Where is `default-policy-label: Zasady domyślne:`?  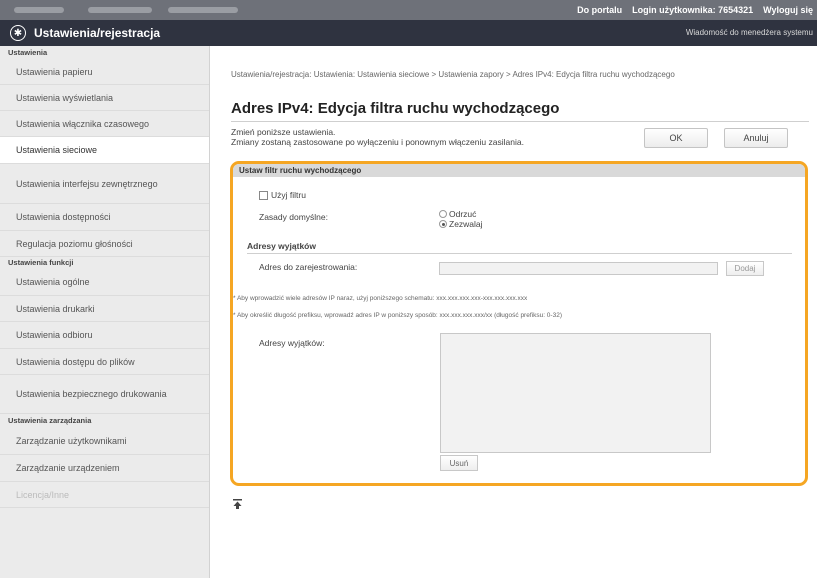
default-policy-label: Zasady domyślne: is located at coordinates (293, 217).